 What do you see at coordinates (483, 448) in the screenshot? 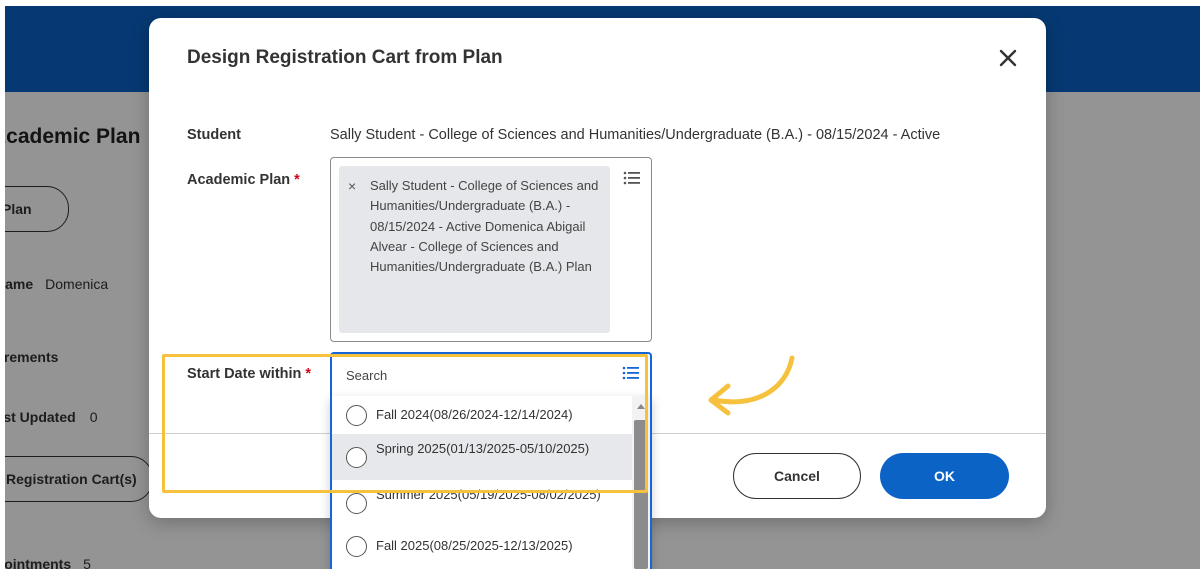
I see `option-label: Spring 2025(01/13/2025-05/10/2025)` at bounding box center [483, 448].